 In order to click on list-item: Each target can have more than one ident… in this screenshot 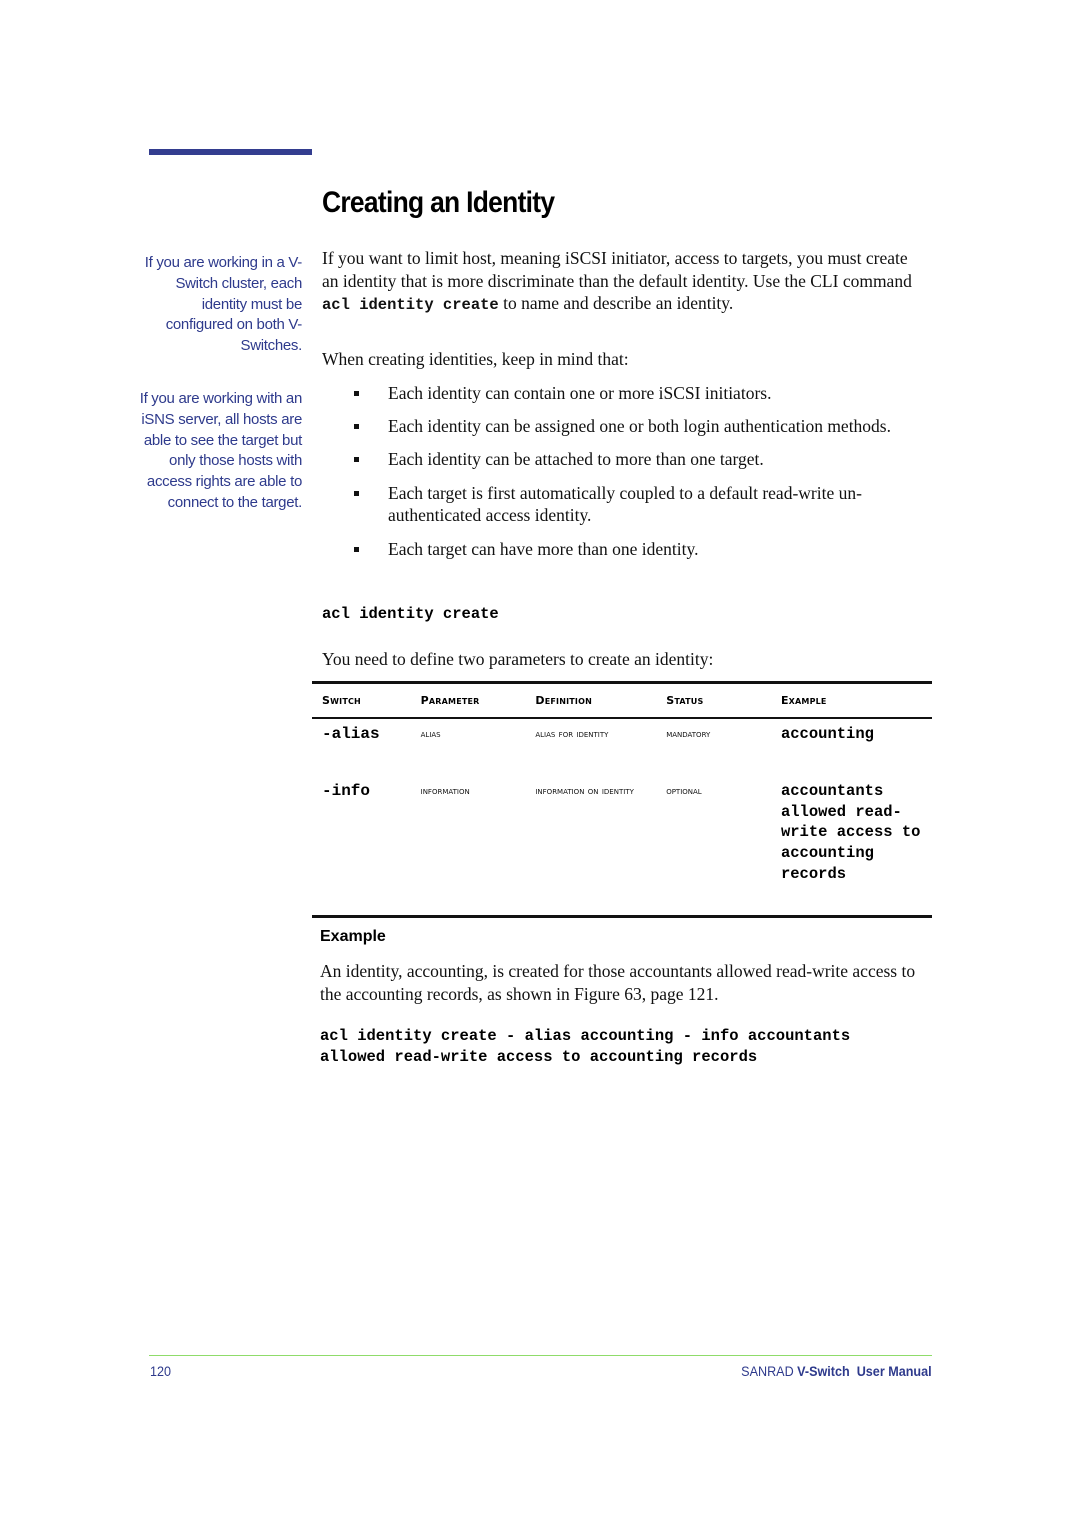, I will do `click(617, 549)`.